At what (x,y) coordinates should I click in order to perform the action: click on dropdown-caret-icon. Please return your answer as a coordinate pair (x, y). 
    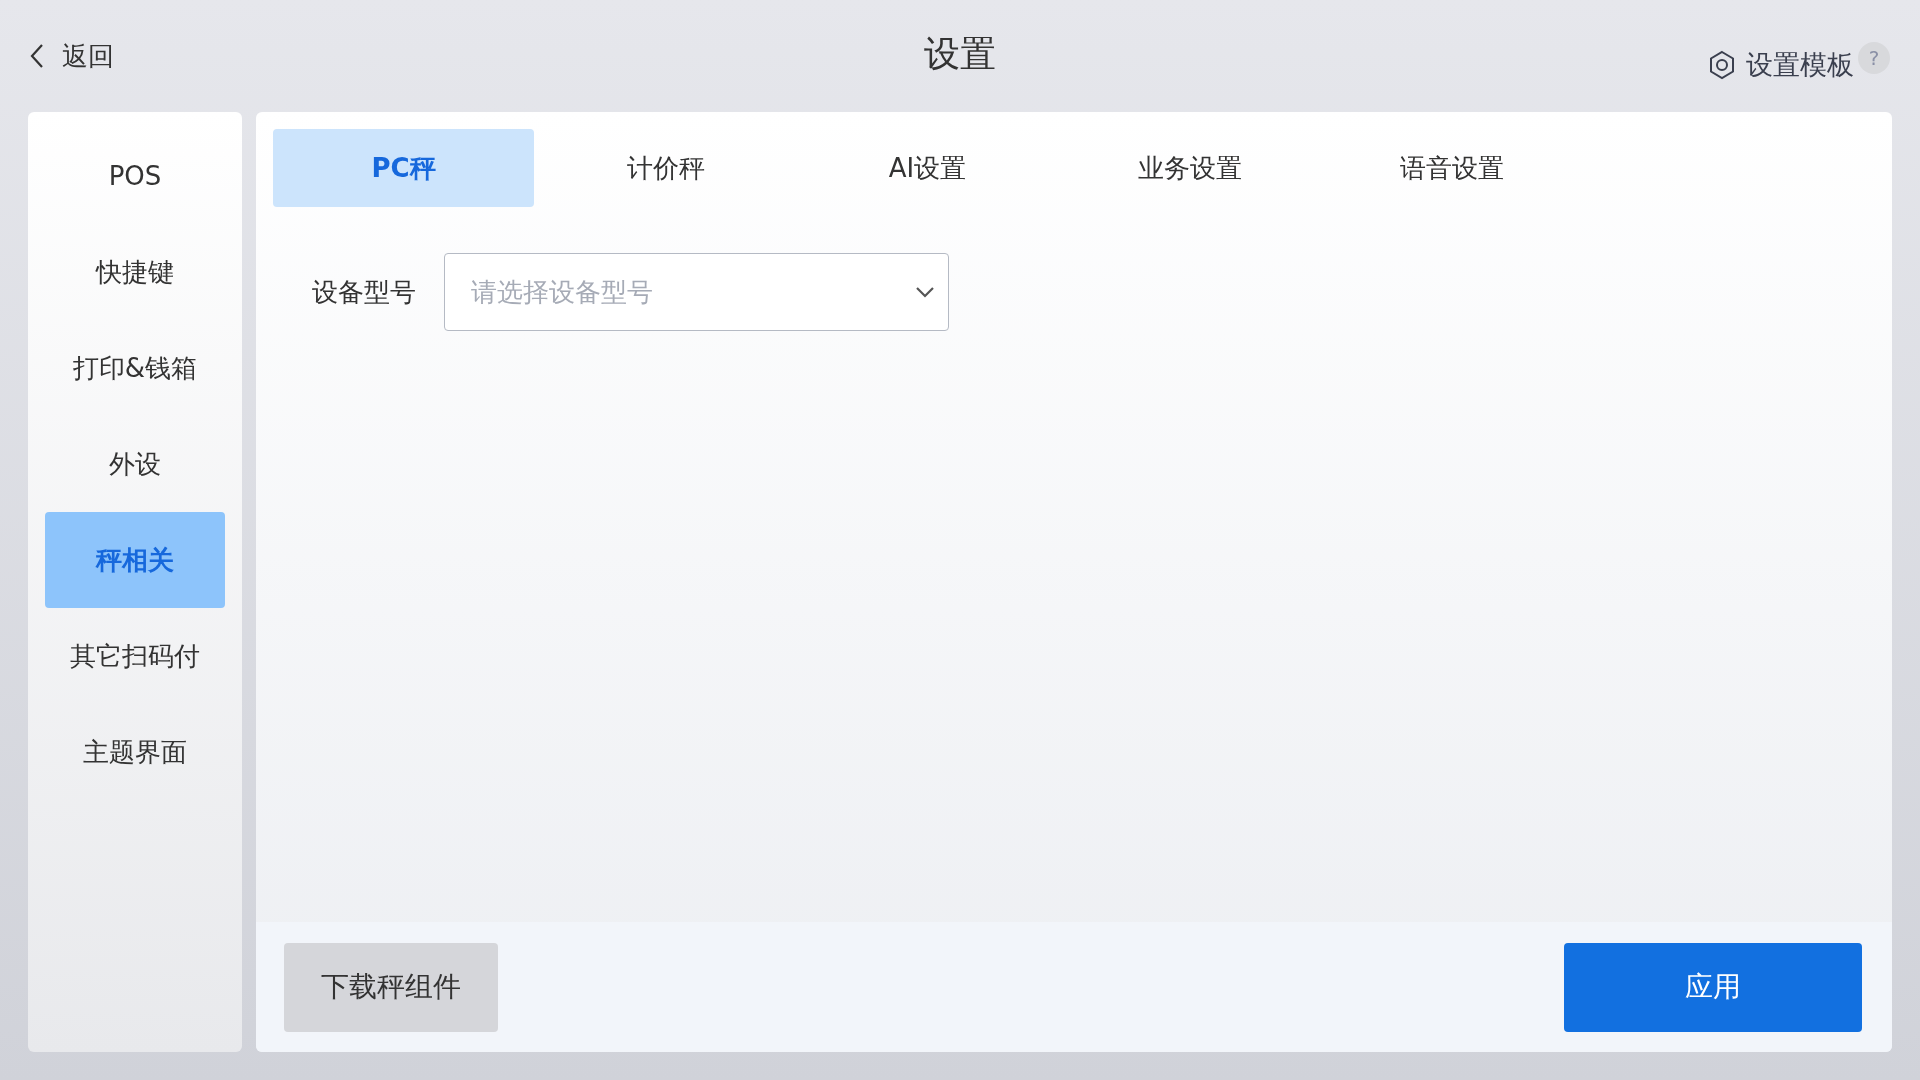
    Looking at the image, I should click on (925, 292).